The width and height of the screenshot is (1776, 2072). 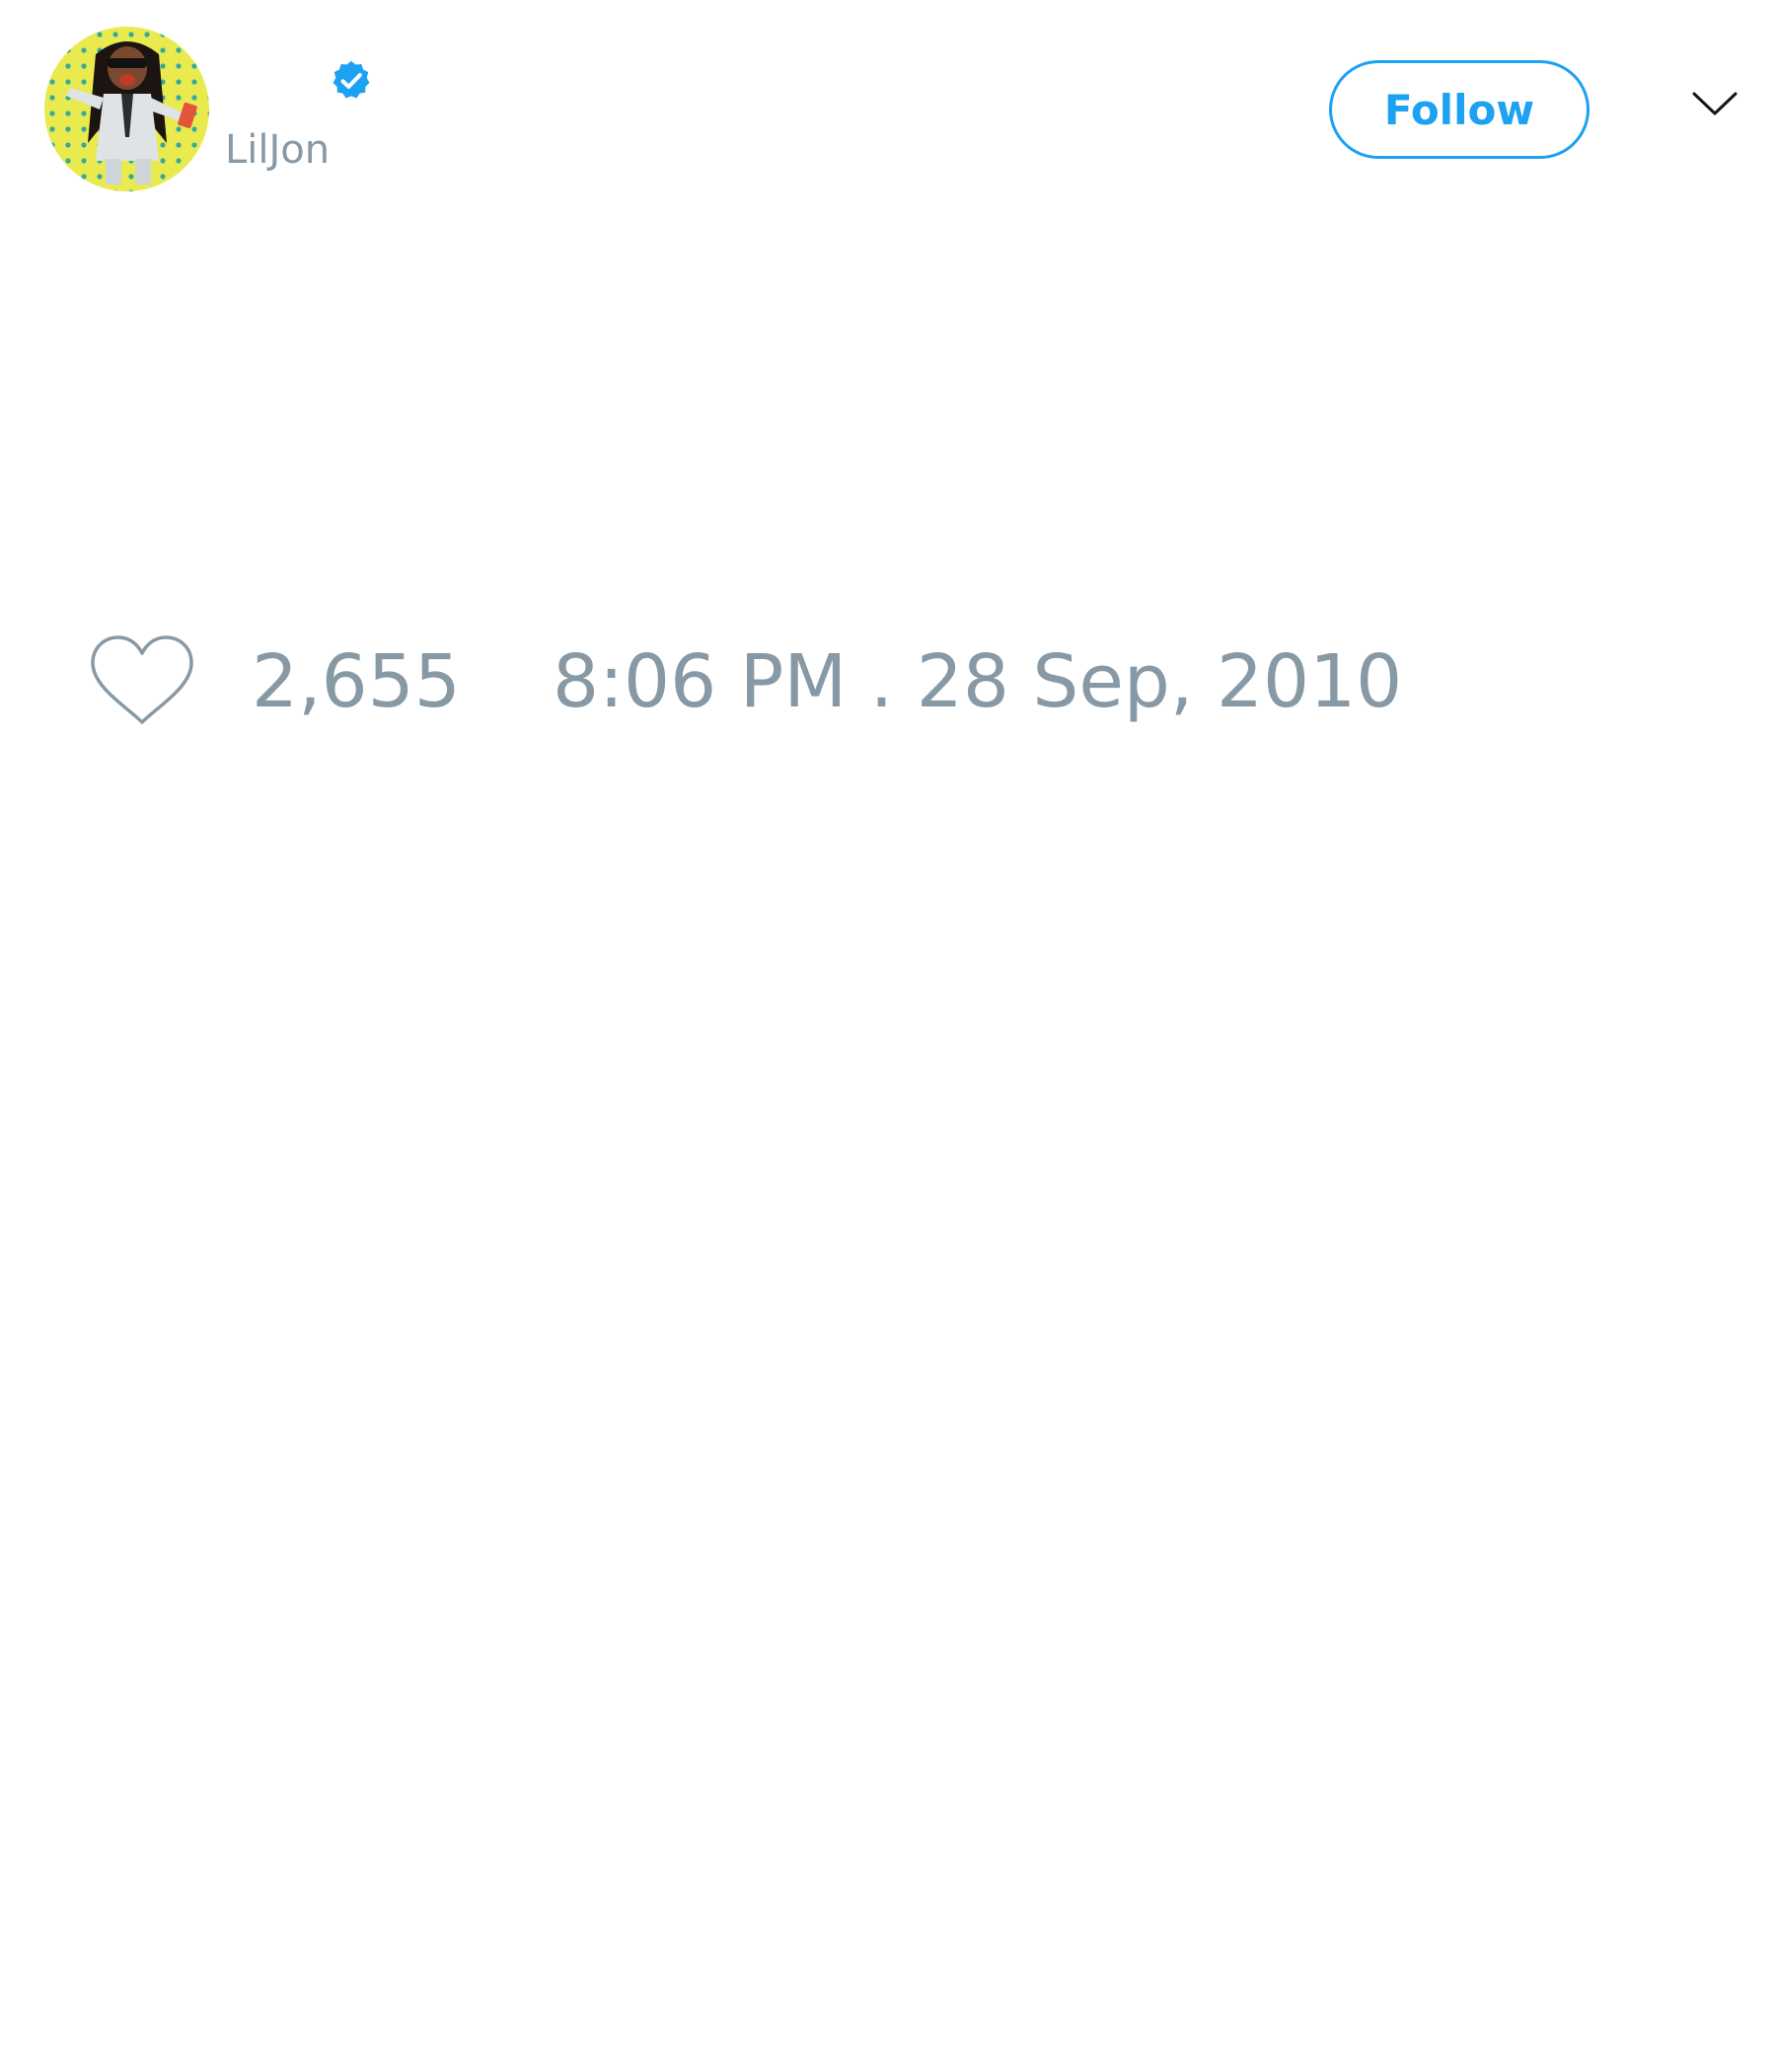 What do you see at coordinates (142, 681) in the screenshot?
I see `heart-outline-icon` at bounding box center [142, 681].